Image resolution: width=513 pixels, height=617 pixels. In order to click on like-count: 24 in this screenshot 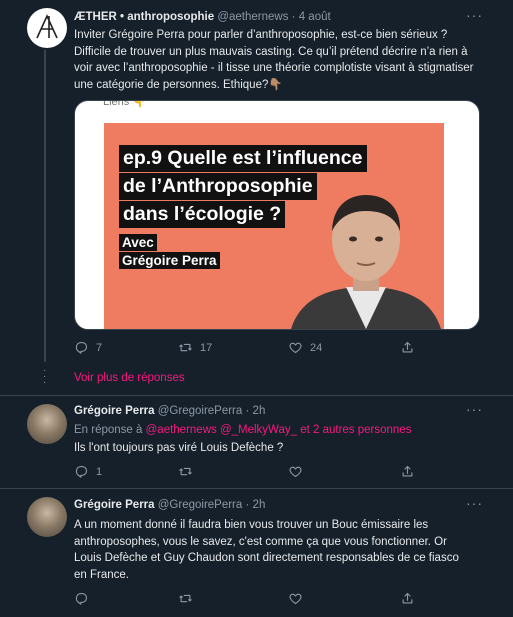, I will do `click(316, 347)`.